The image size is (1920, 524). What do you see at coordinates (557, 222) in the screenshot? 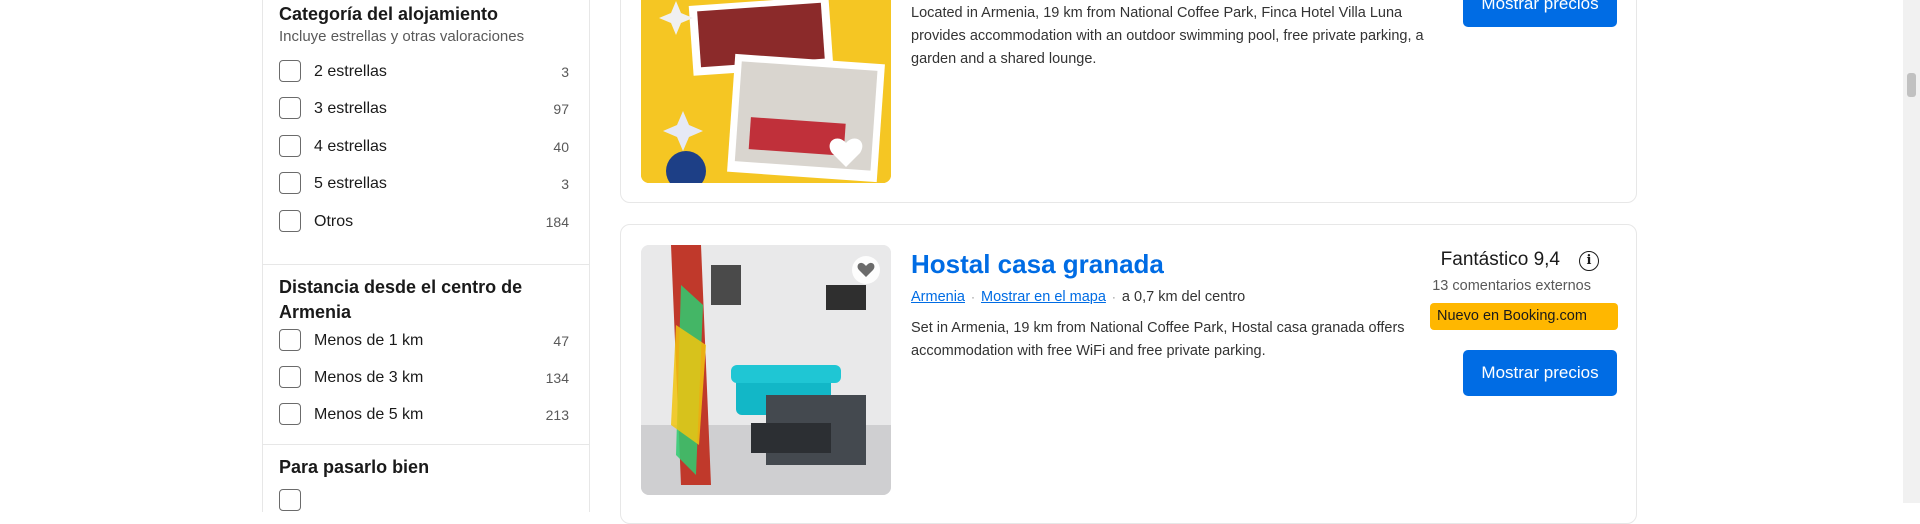
I see `filter-option-count: 184` at bounding box center [557, 222].